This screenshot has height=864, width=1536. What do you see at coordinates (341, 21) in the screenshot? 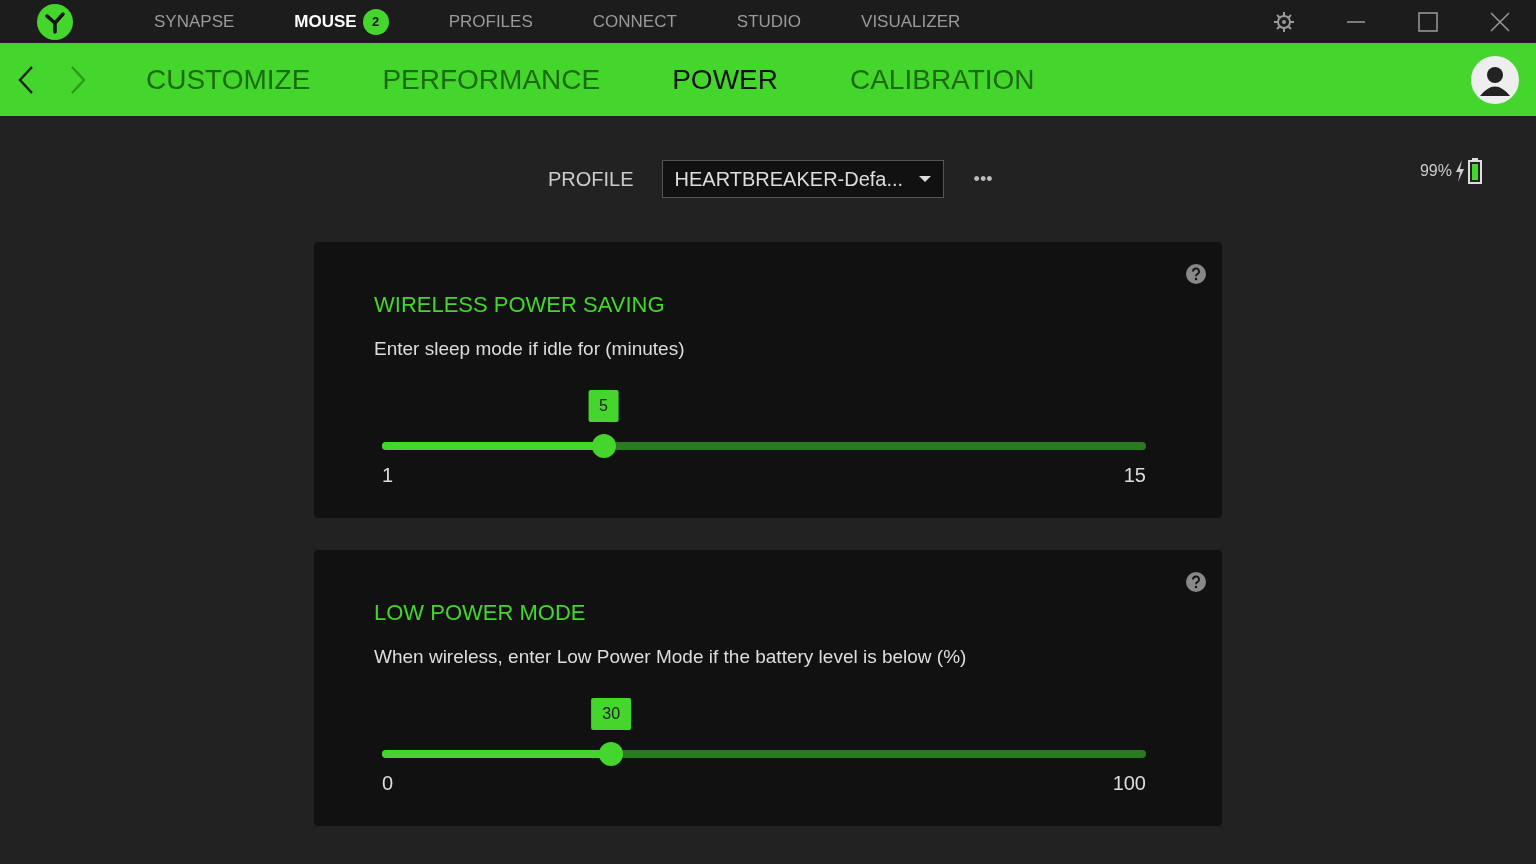
I see `nav-tab: MOUSE 2` at bounding box center [341, 21].